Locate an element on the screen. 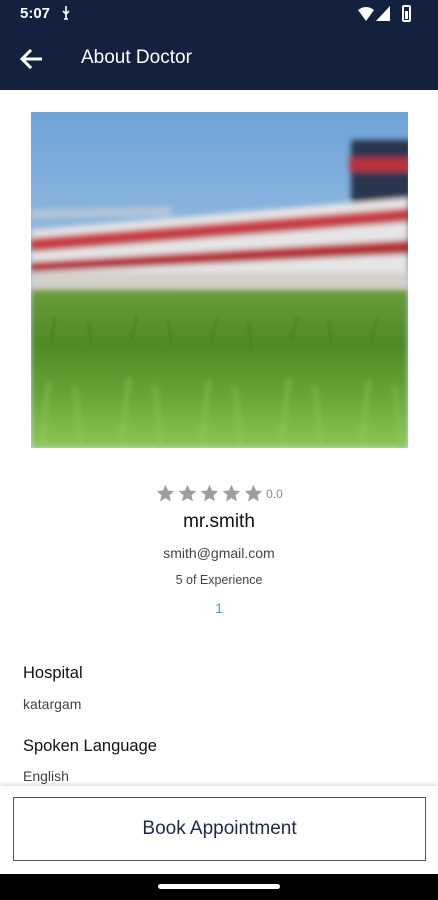 The height and width of the screenshot is (900, 438). arrow-left-icon is located at coordinates (31, 59).